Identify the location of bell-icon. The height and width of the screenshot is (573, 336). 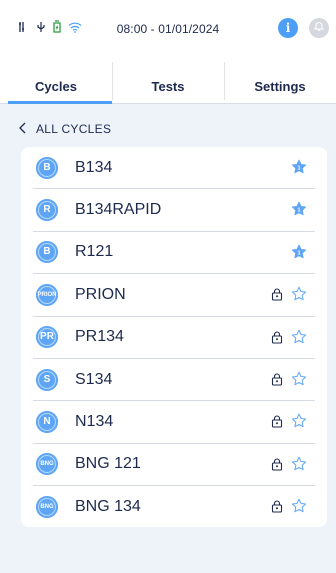
(319, 28).